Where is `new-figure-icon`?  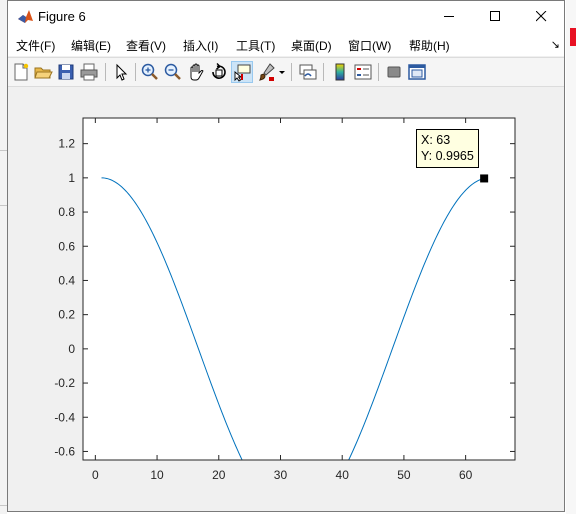 new-figure-icon is located at coordinates (21, 72).